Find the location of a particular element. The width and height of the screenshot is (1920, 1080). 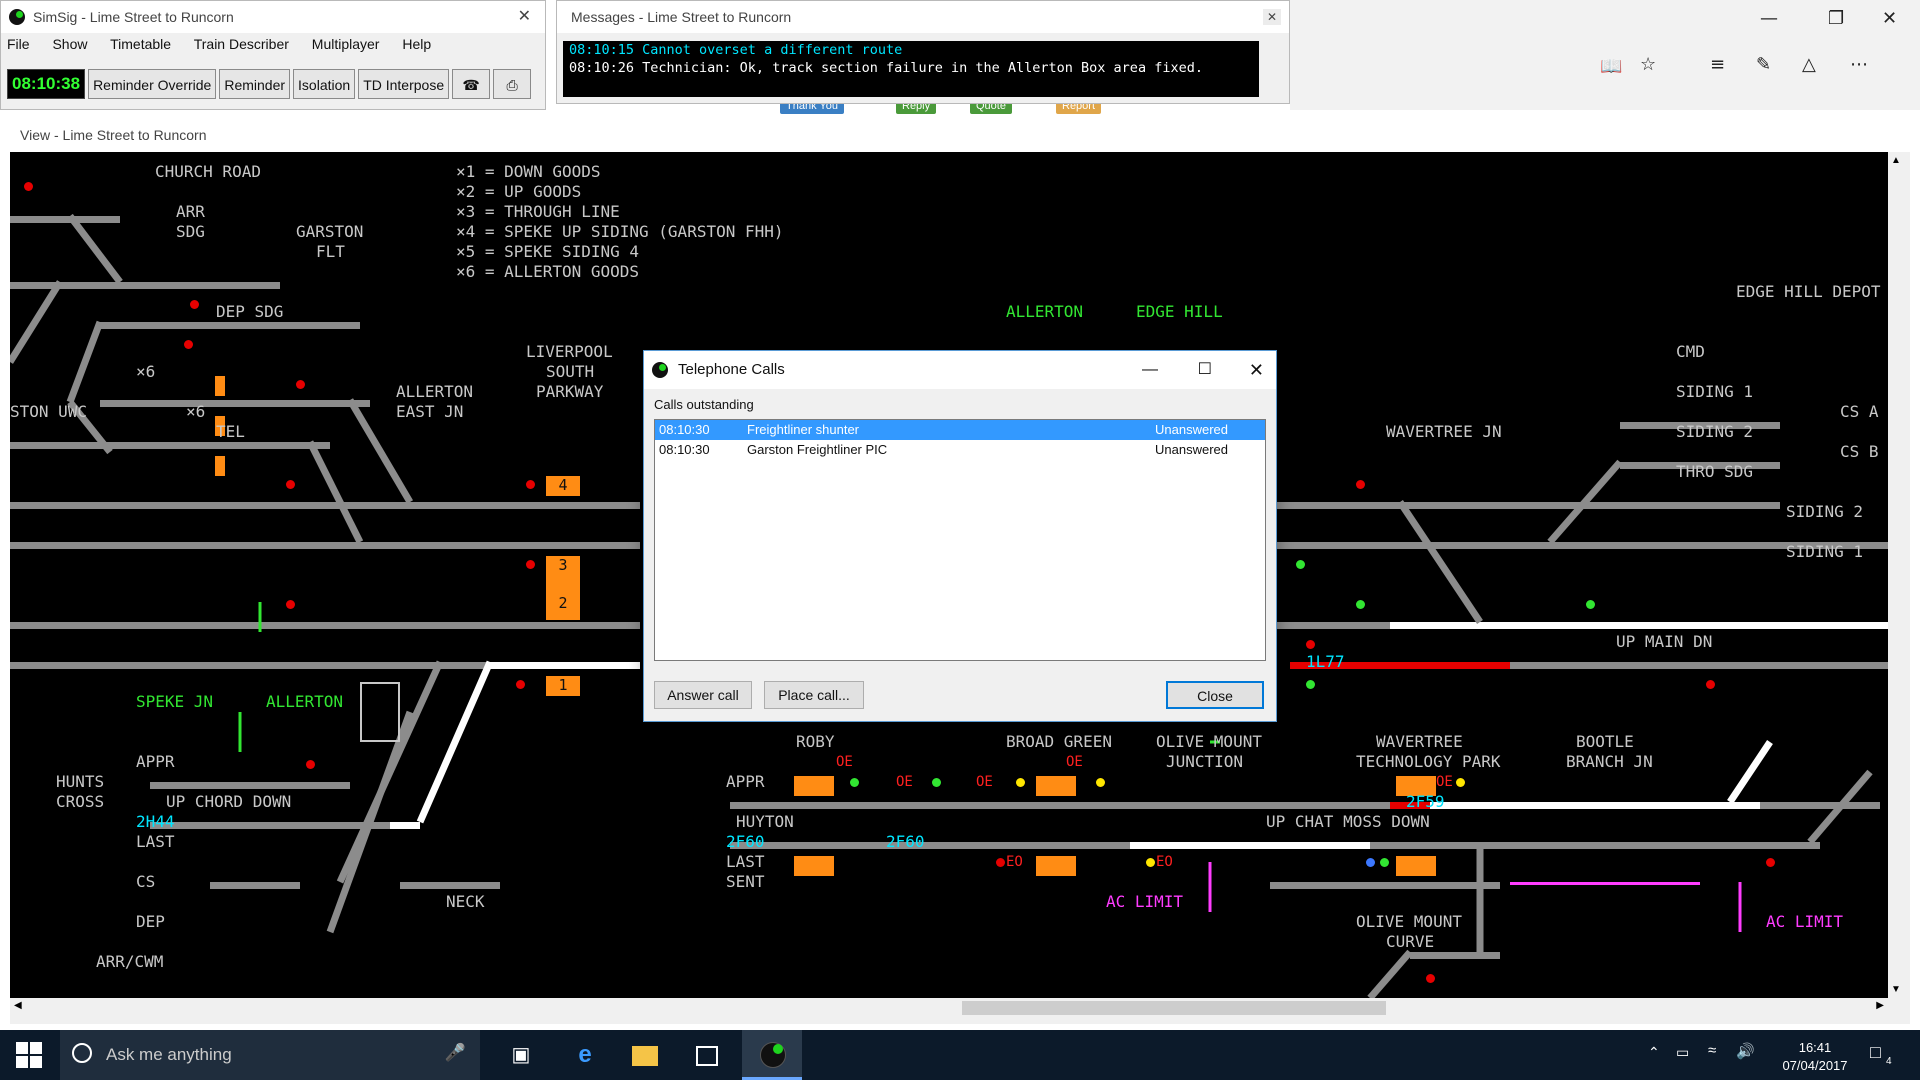

isolation-button: Isolation is located at coordinates (324, 84).